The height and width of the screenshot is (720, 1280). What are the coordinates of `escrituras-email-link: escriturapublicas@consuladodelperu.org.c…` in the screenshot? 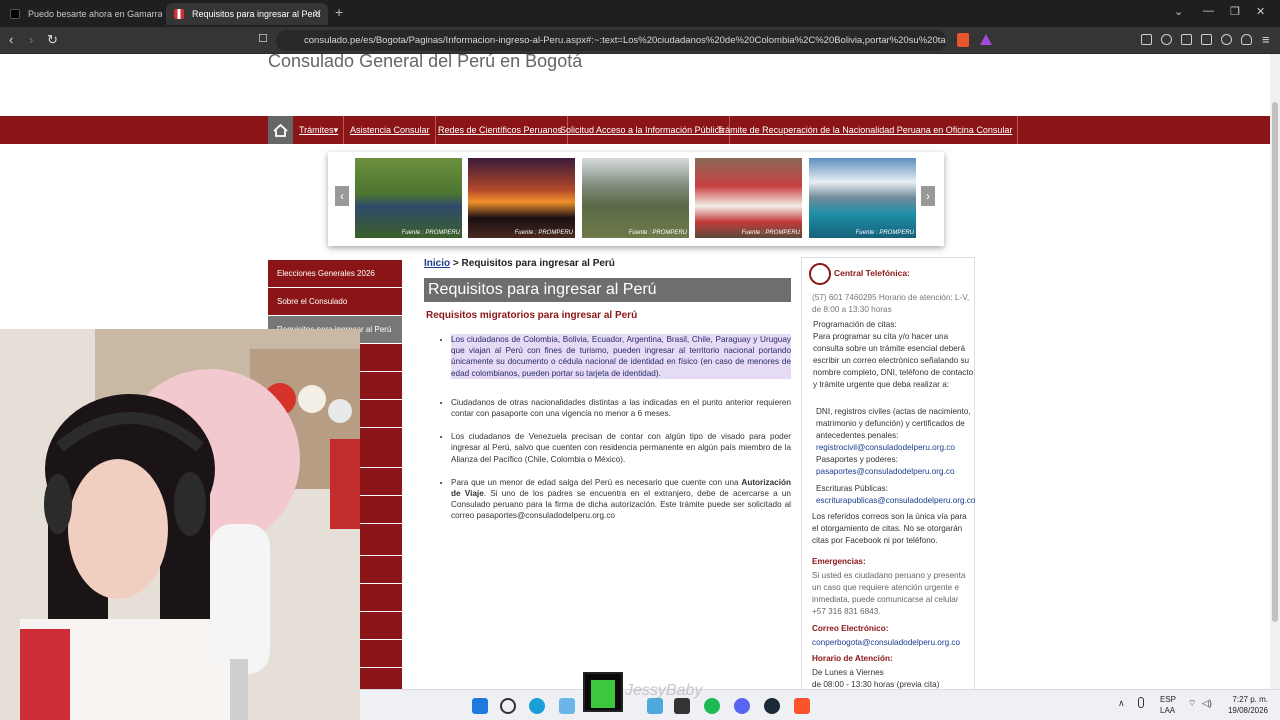 It's located at (897, 501).